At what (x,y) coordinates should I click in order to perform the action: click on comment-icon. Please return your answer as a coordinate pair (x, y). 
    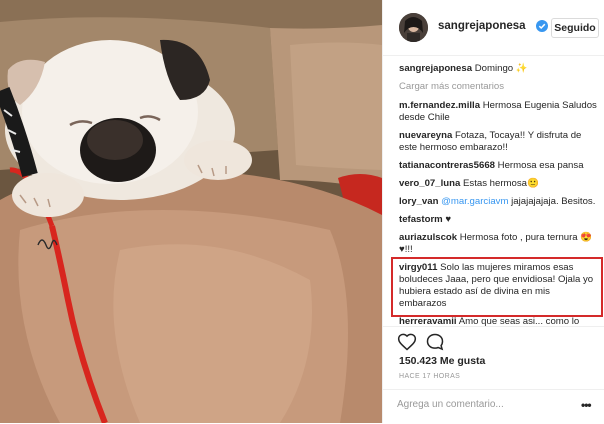
    Looking at the image, I should click on (435, 342).